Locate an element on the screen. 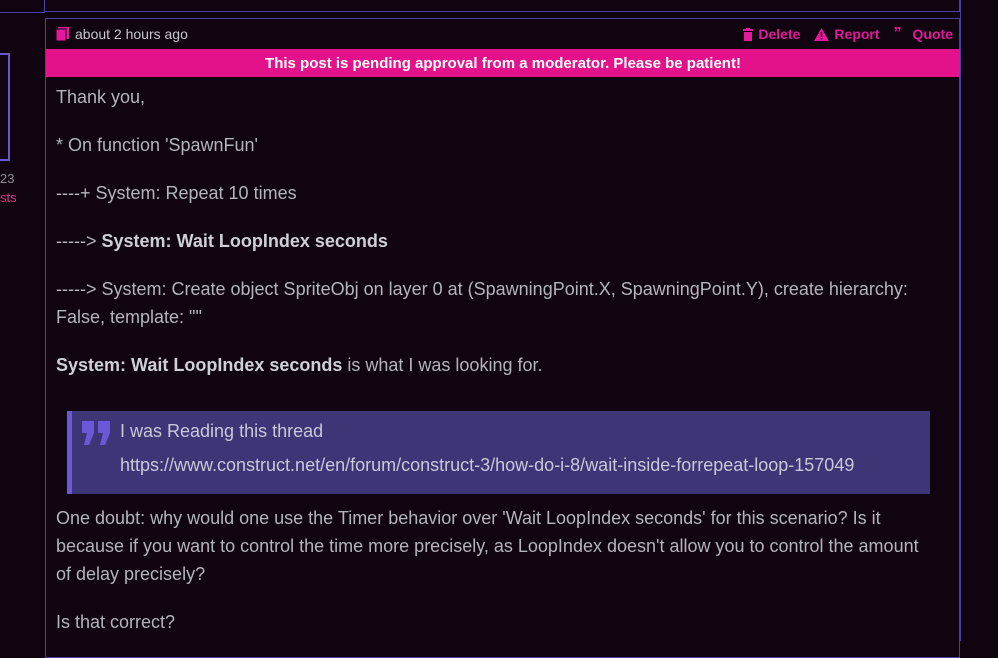  body-line-thanks: Thank you, is located at coordinates (101, 97).